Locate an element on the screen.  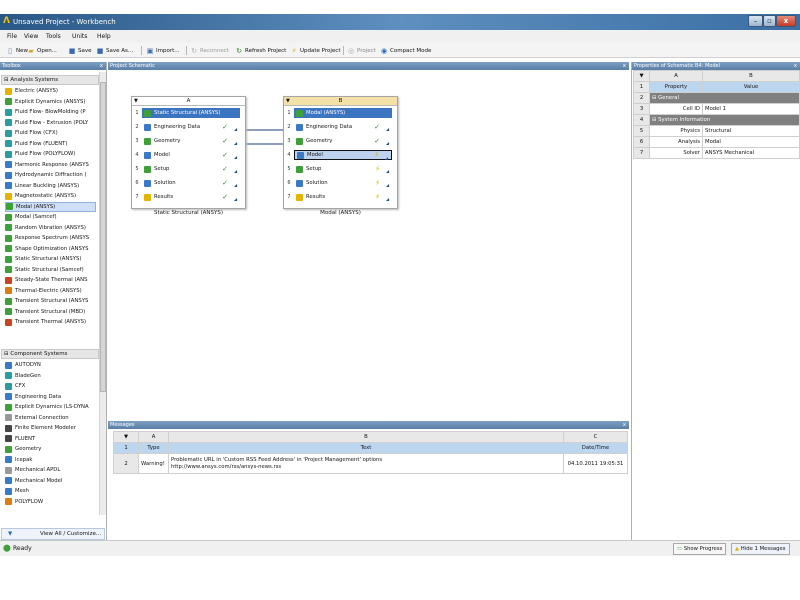
system-a-cell-solution: 6 Solution ✓ is located at coordinates (188, 183).